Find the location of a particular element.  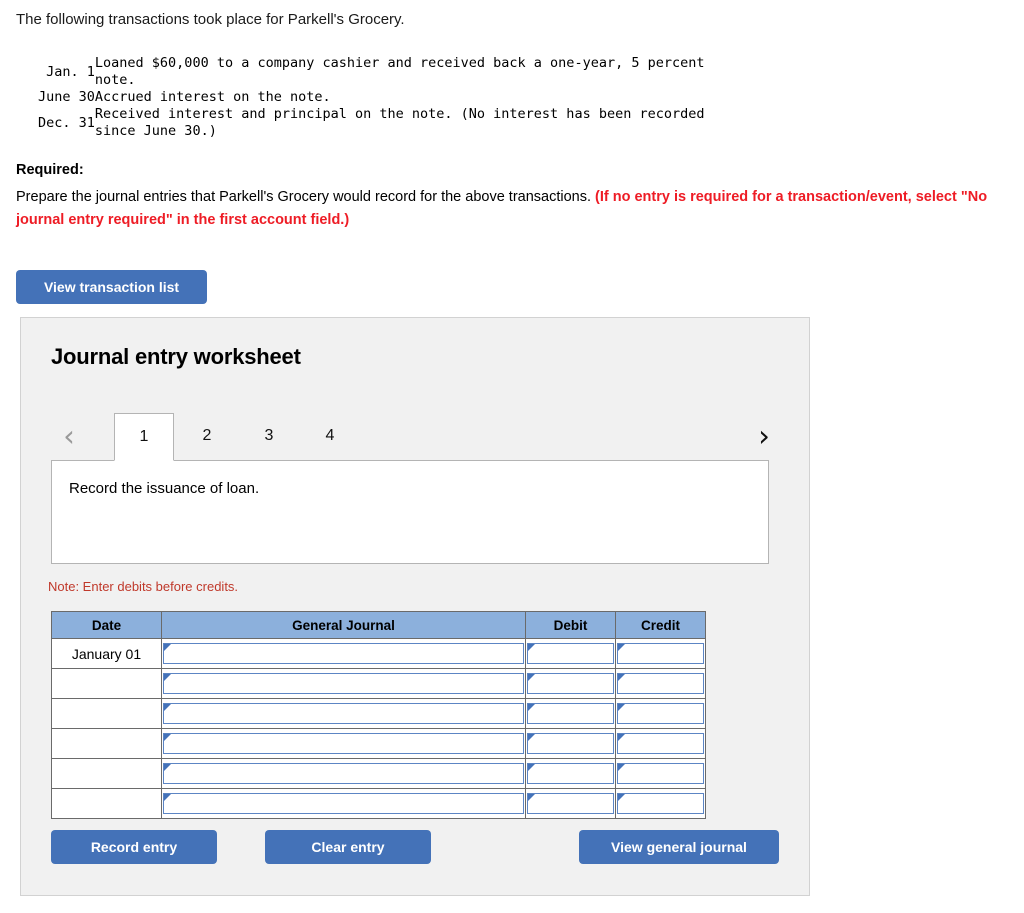

debits-before-credits-note: Note: Enter debits before credits. is located at coordinates (143, 586).